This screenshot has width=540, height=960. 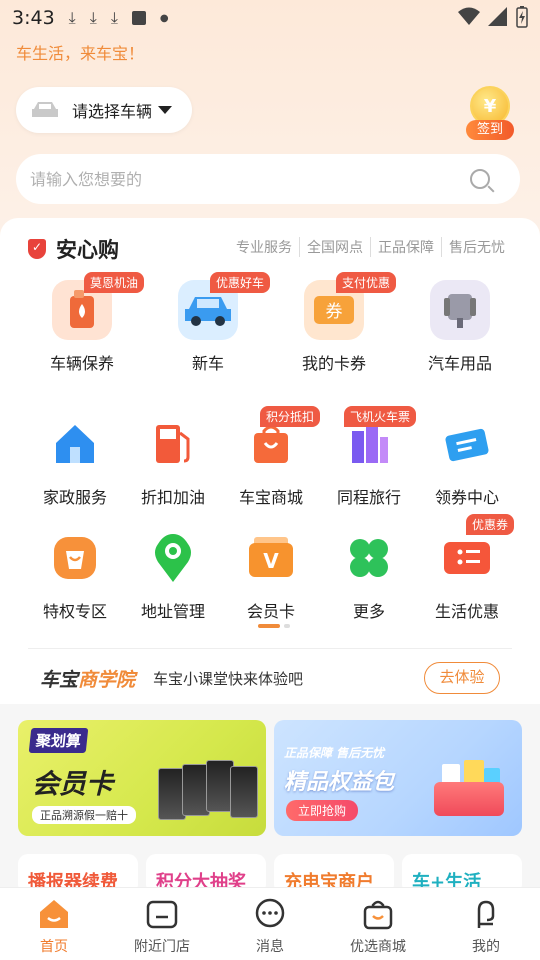 I want to click on banner-note: 正品溯源假一赔十, so click(x=84, y=815).